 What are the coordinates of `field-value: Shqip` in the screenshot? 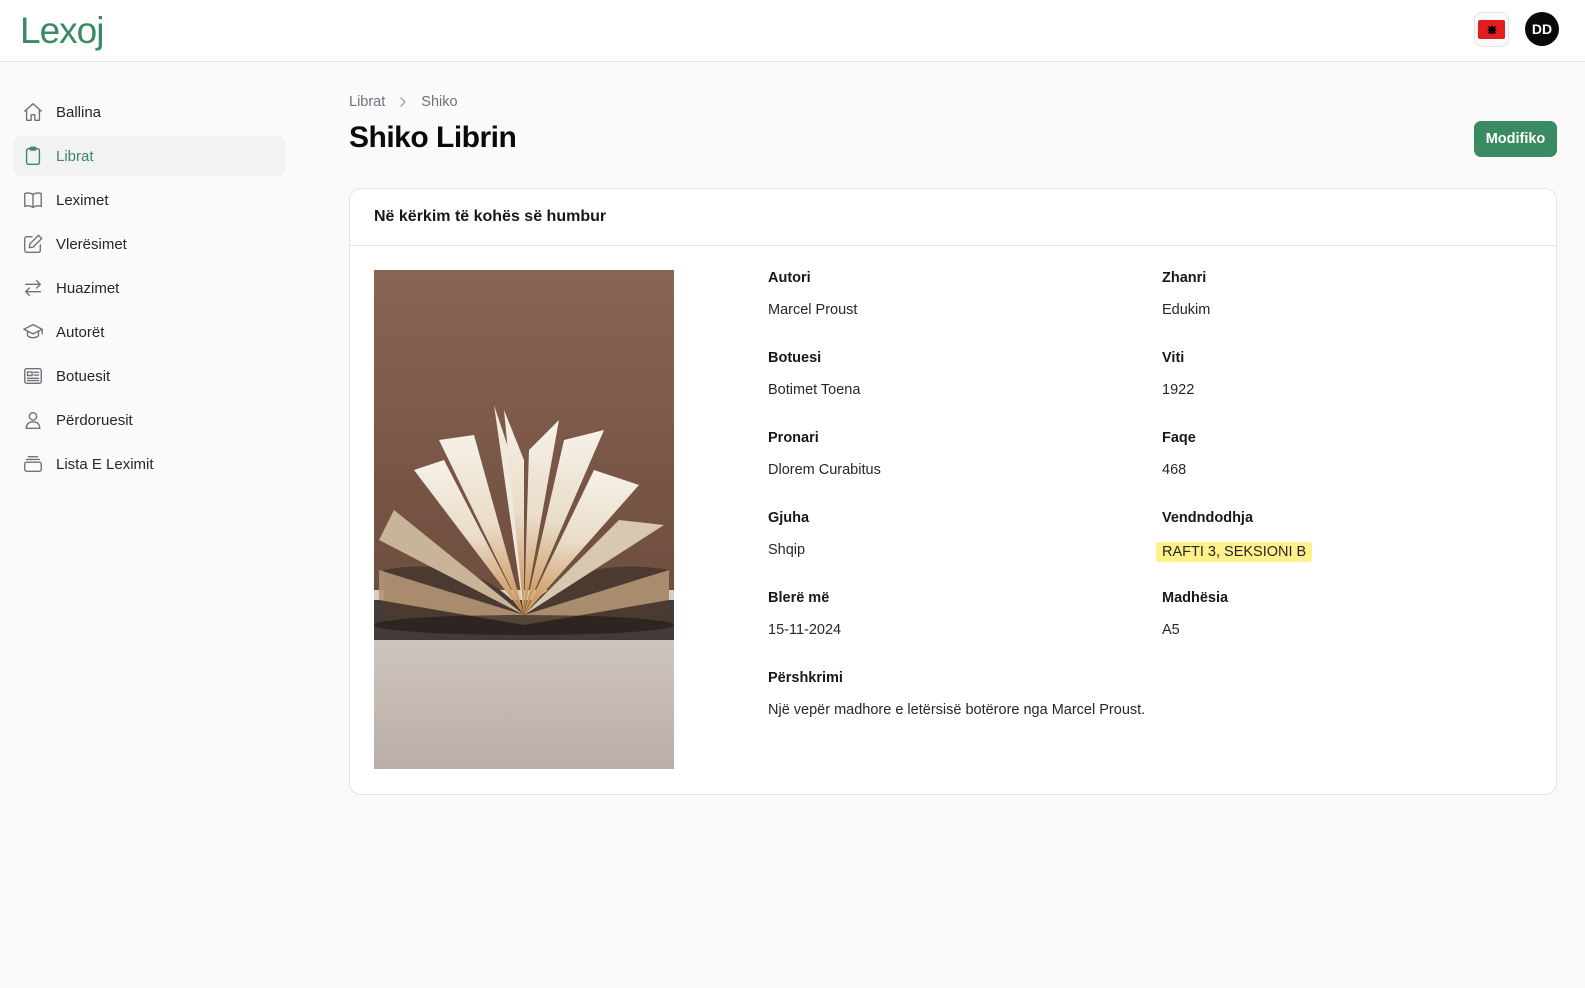 It's located at (787, 550).